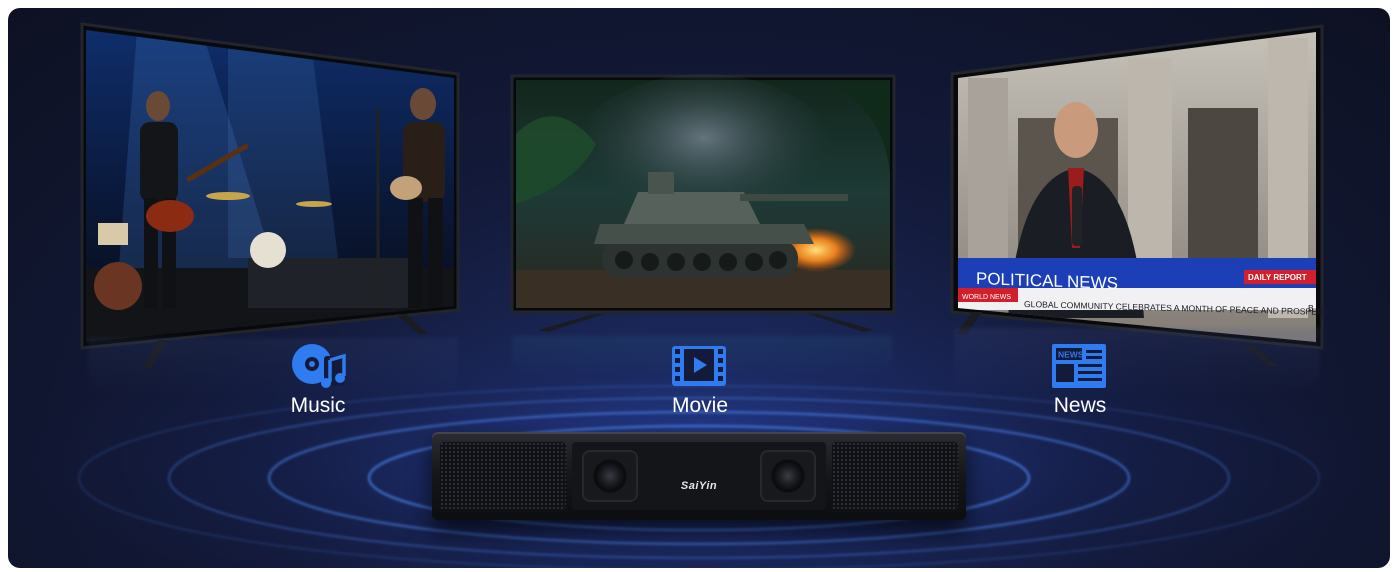  What do you see at coordinates (699, 476) in the screenshot?
I see `soundbar: SaiYin` at bounding box center [699, 476].